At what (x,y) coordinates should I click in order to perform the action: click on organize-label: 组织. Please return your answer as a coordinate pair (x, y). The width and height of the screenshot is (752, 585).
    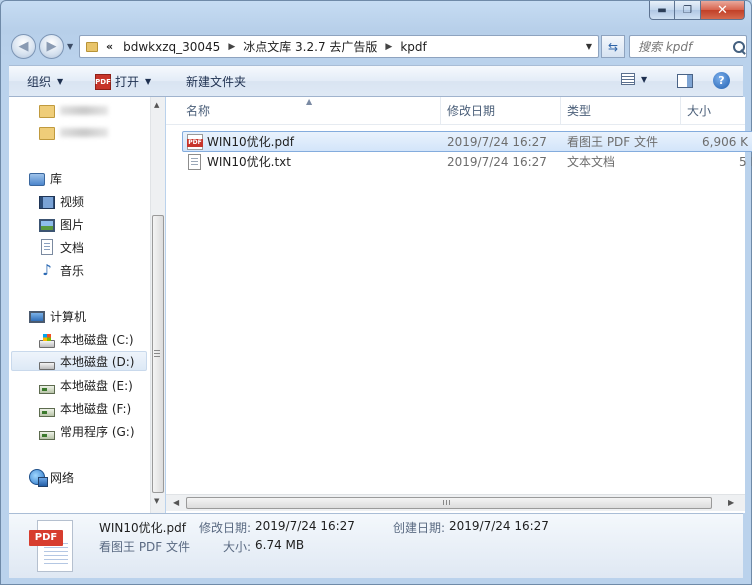
    Looking at the image, I should click on (39, 82).